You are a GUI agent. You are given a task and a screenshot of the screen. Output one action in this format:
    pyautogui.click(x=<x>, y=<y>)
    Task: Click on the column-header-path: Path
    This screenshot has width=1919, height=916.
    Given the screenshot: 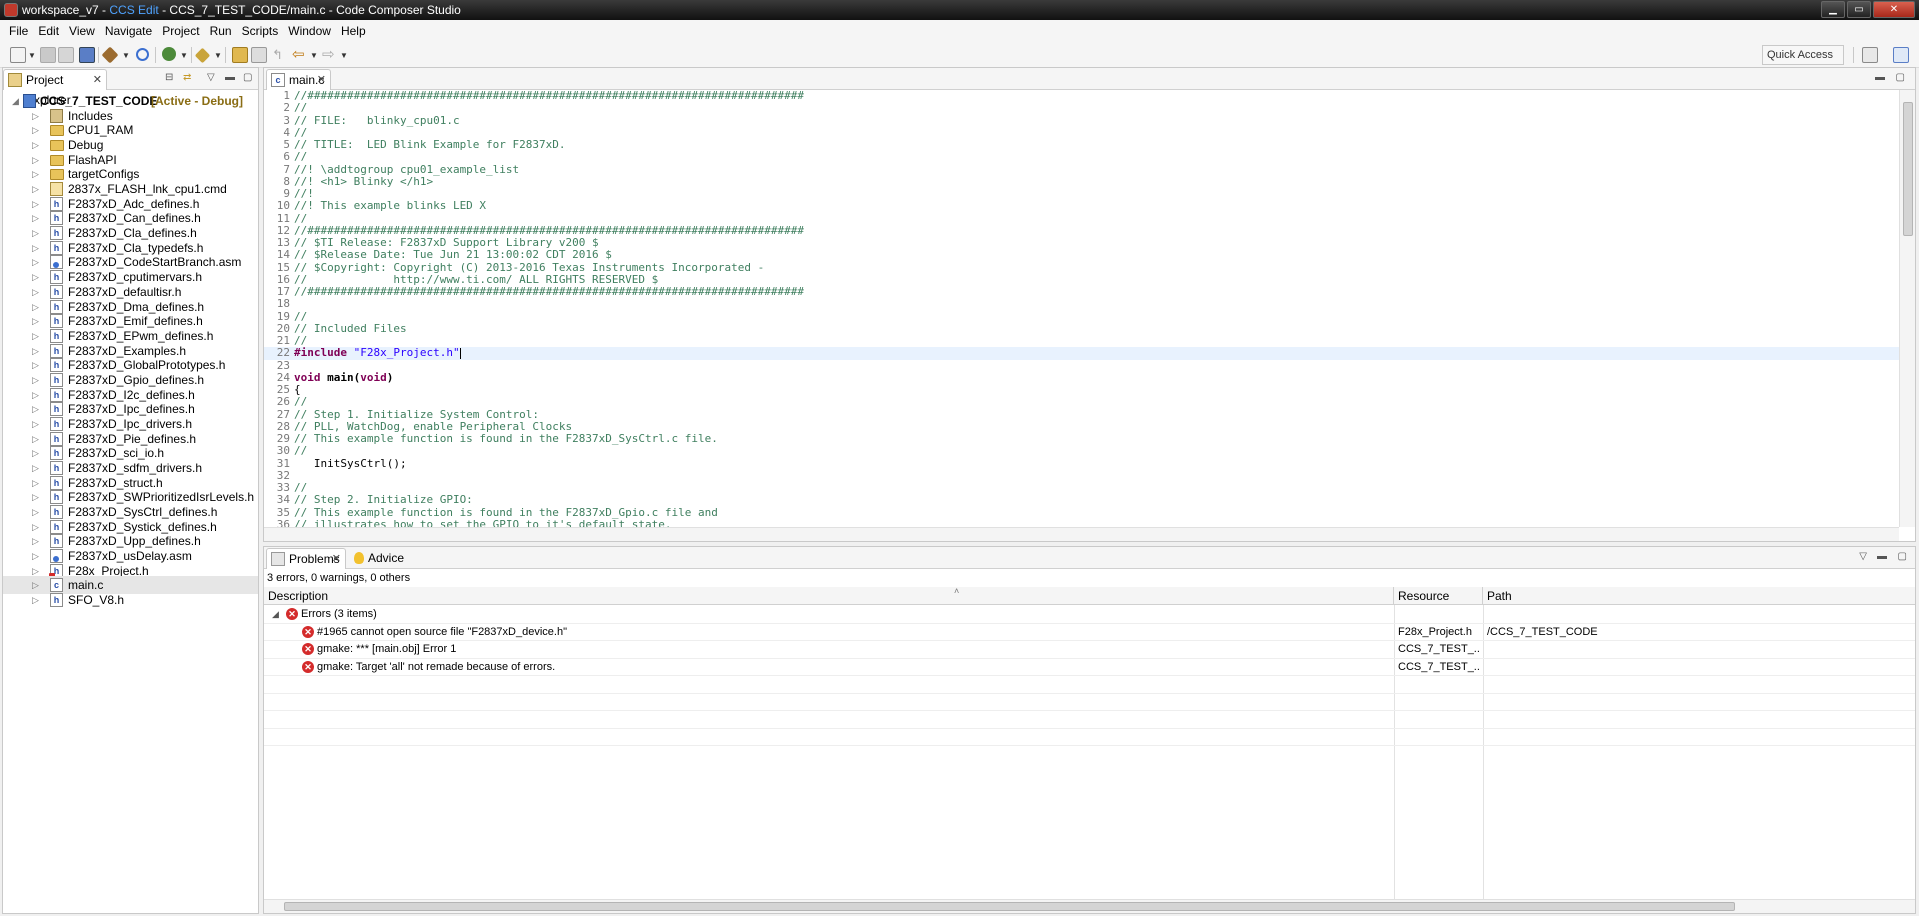 What is the action you would take?
    pyautogui.click(x=1699, y=596)
    